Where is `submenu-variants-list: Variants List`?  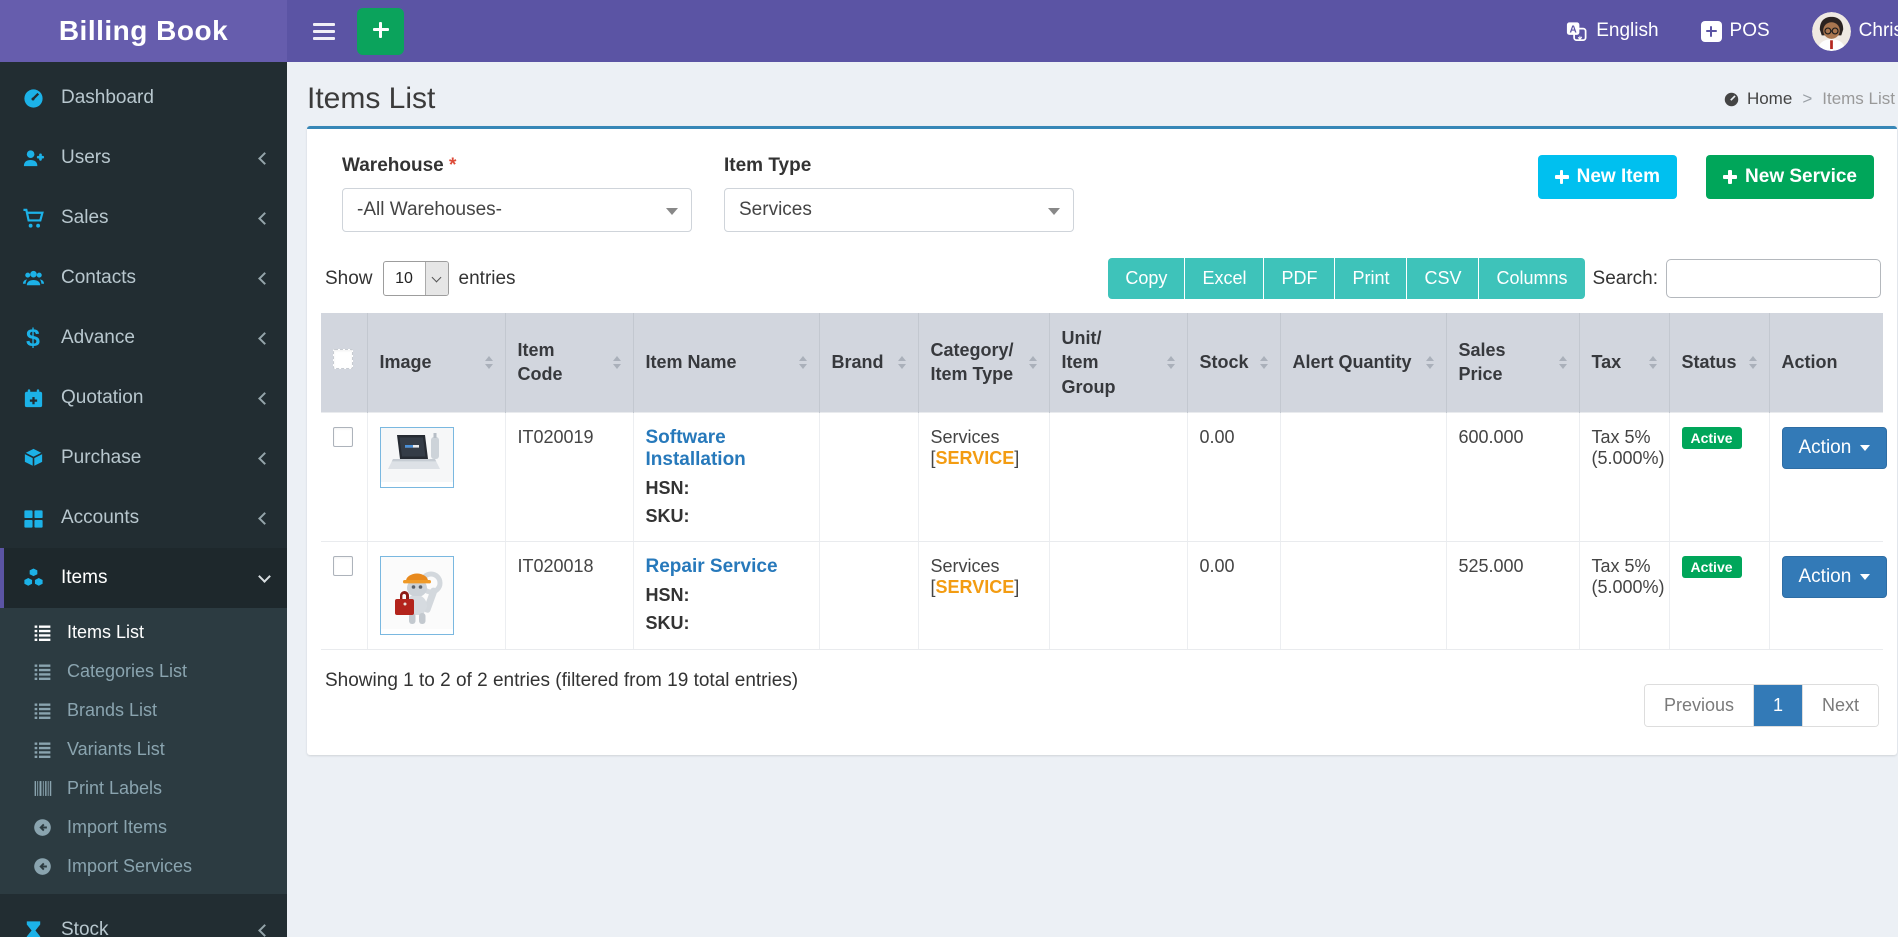 submenu-variants-list: Variants List is located at coordinates (143, 749).